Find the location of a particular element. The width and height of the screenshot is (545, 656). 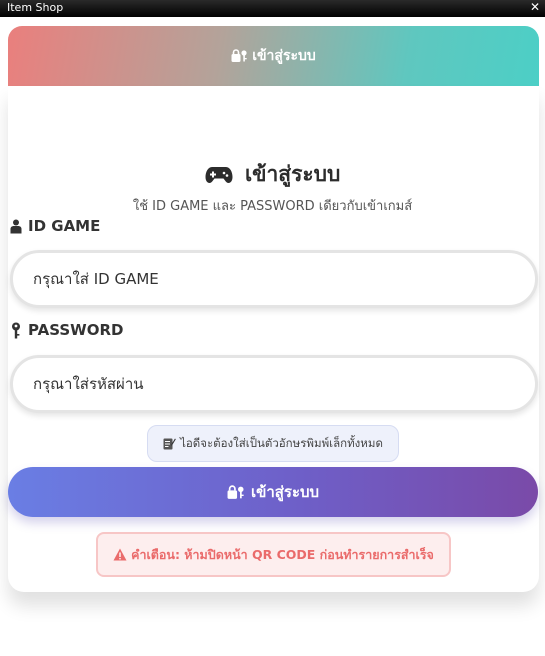

password-field-wrap is located at coordinates (274, 384).